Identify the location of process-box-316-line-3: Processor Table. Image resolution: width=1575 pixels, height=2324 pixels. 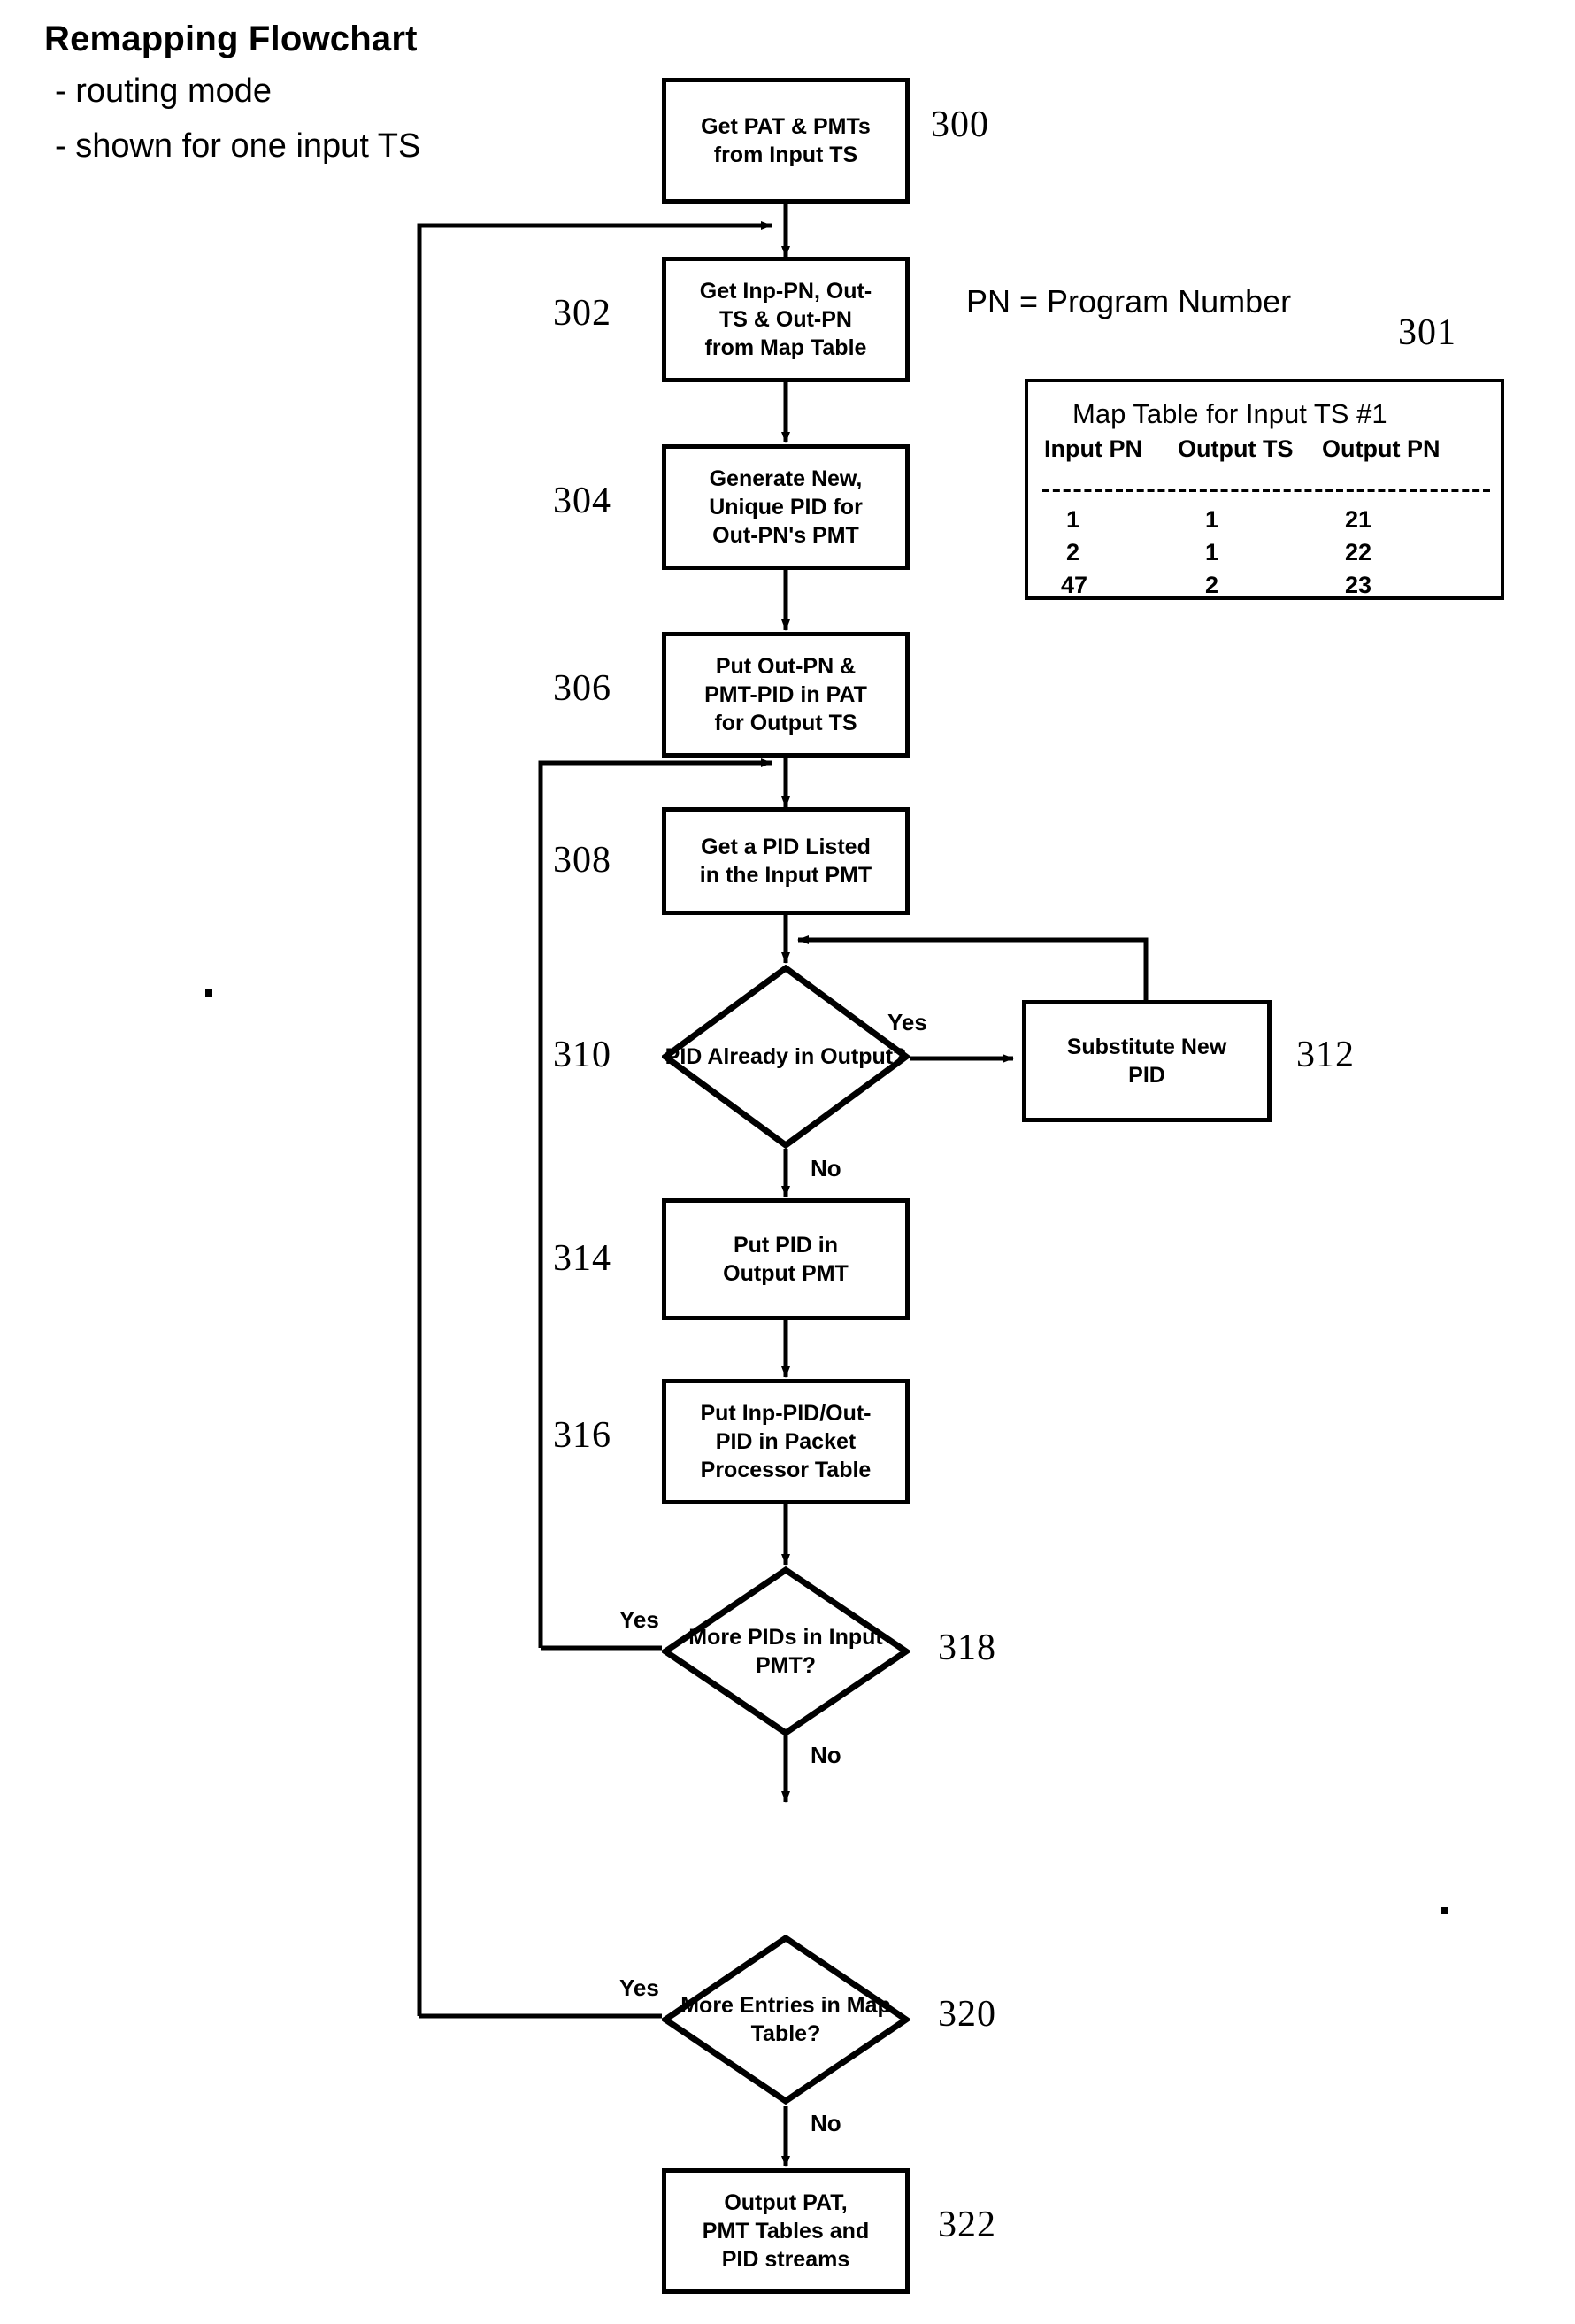
(786, 1470).